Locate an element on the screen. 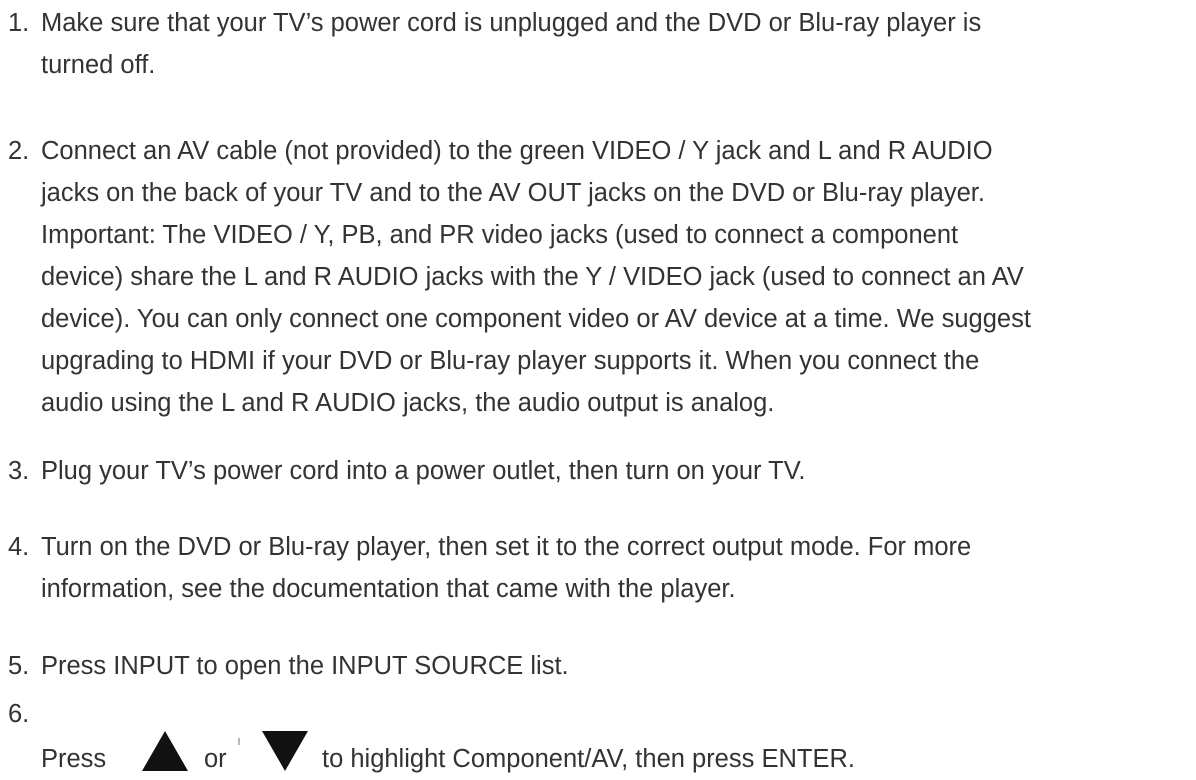  step-text-line: turned off. is located at coordinates (98, 65).